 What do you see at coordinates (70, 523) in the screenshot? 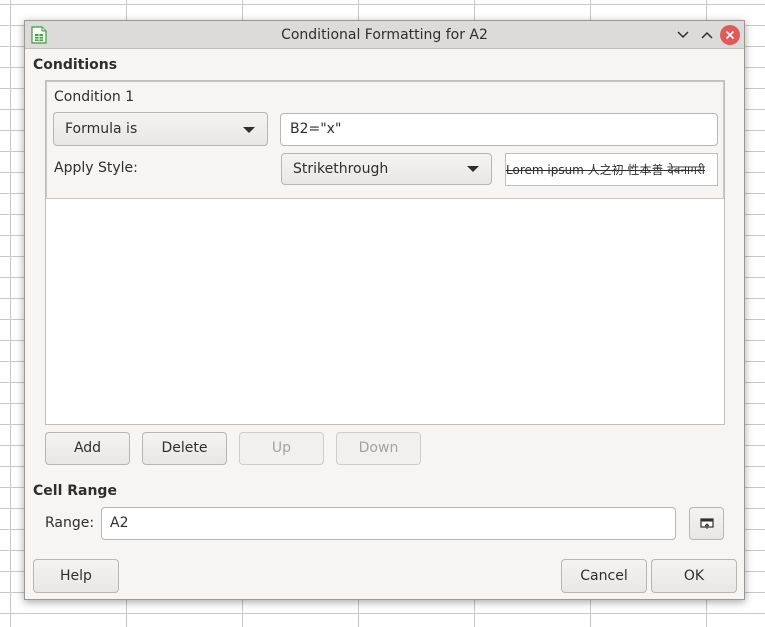
I see `range-label: Range:` at bounding box center [70, 523].